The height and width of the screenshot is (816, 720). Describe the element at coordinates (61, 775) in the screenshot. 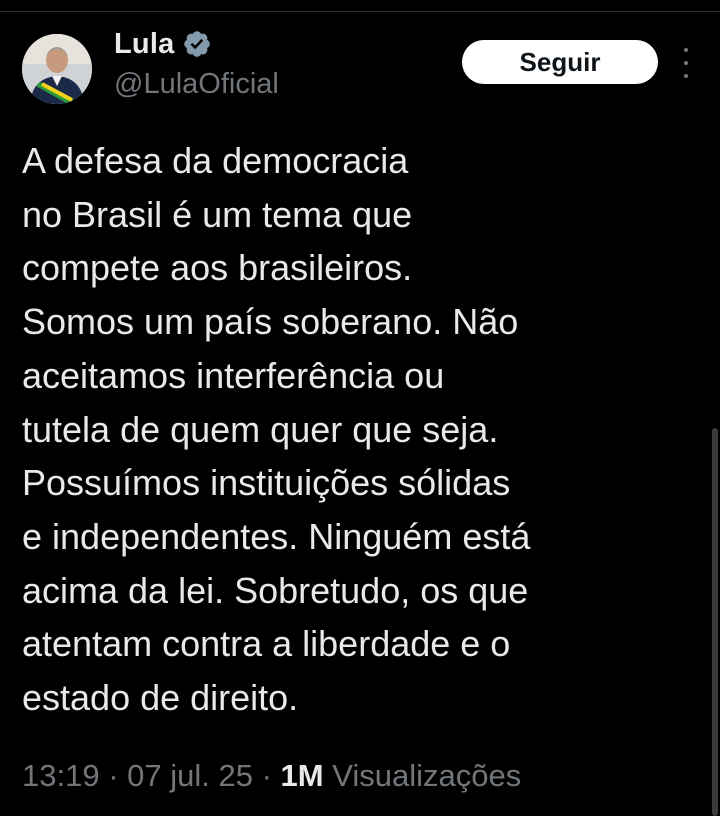

I see `tweet-time: 13:19` at that location.